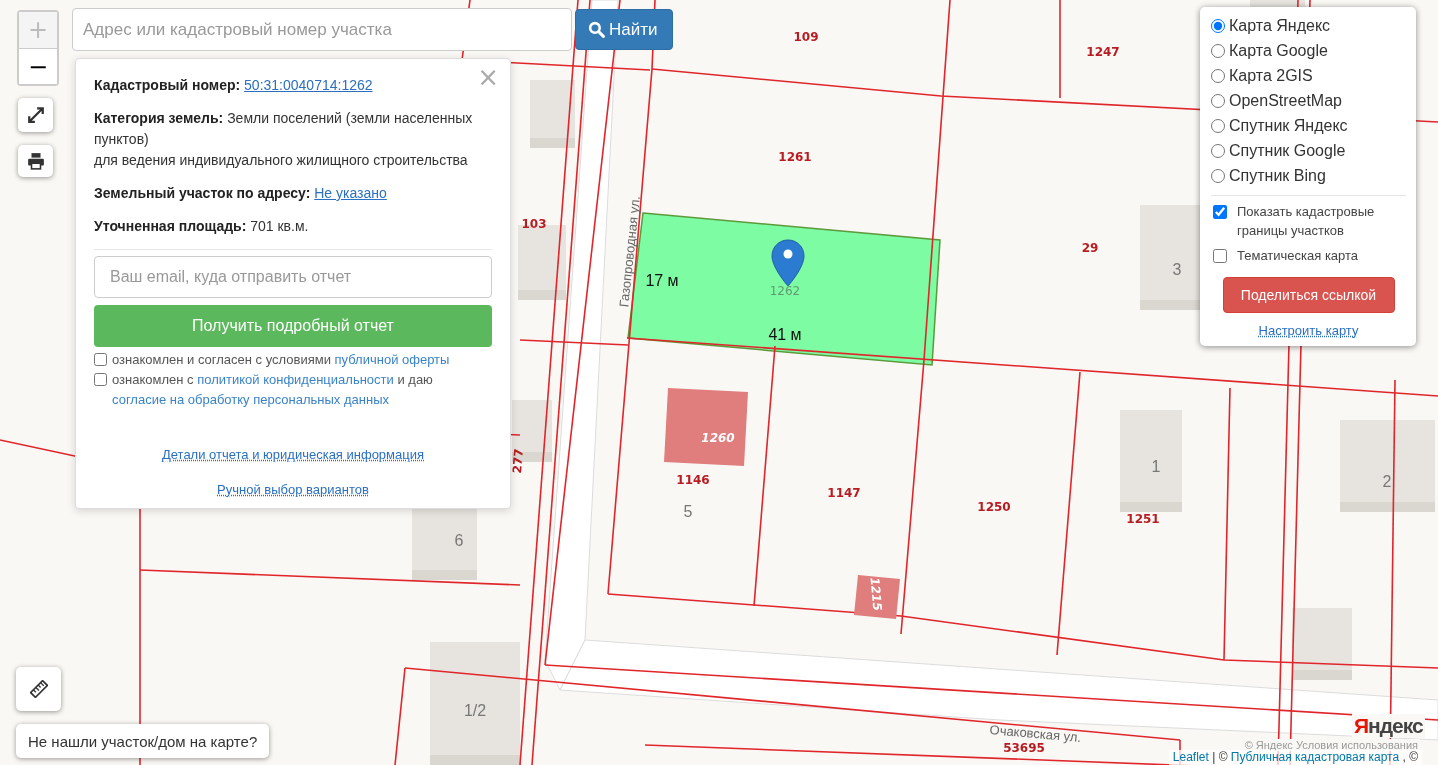 The height and width of the screenshot is (765, 1438). I want to click on parcel-info-text: Категория земель: Земли поселений (земли населенных пунктов), so click(284, 129).